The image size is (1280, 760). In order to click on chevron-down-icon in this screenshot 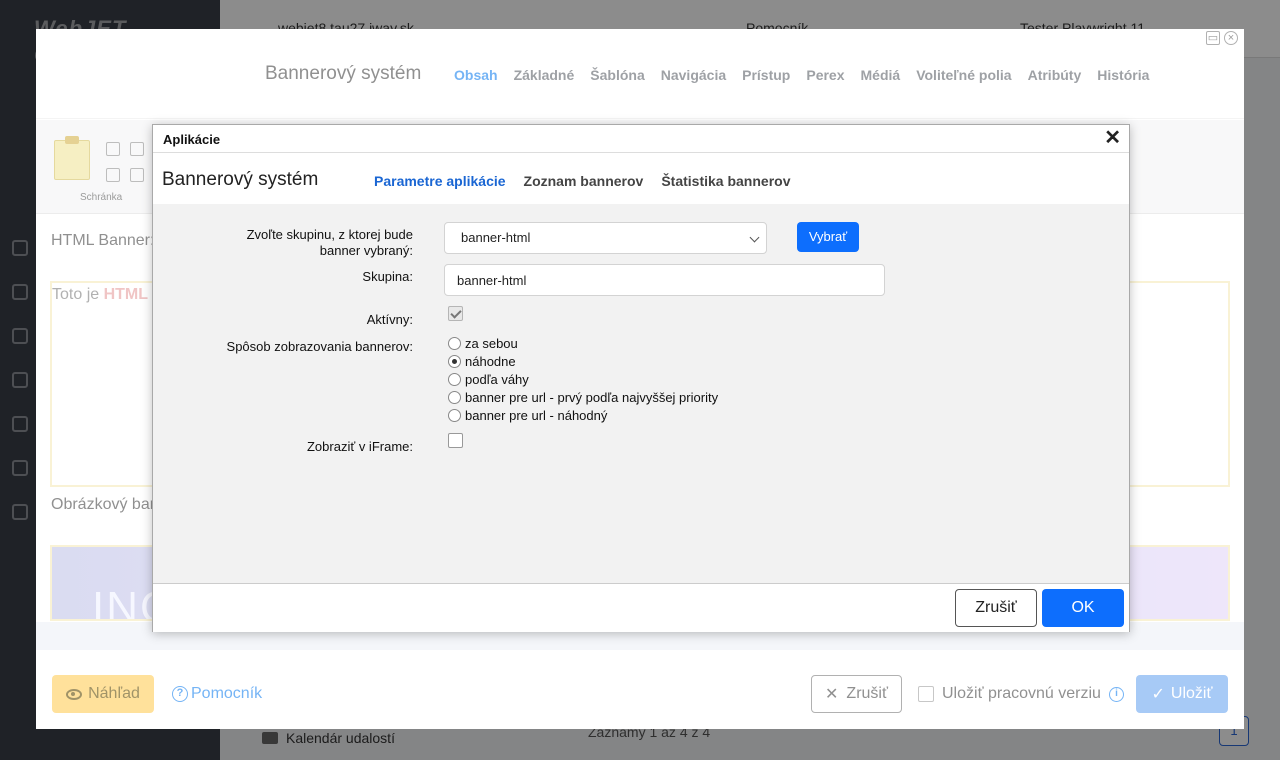, I will do `click(754, 237)`.